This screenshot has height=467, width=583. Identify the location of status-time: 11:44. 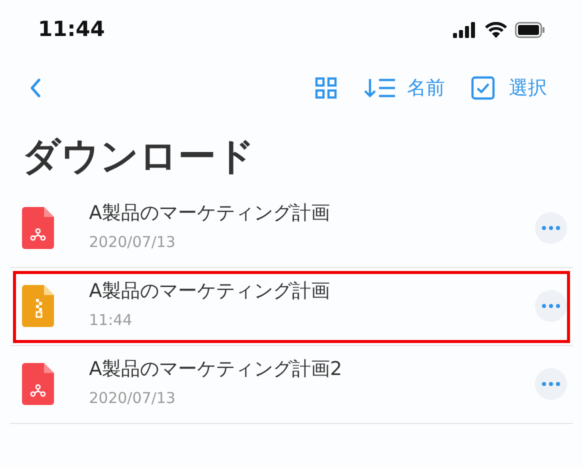
(71, 30).